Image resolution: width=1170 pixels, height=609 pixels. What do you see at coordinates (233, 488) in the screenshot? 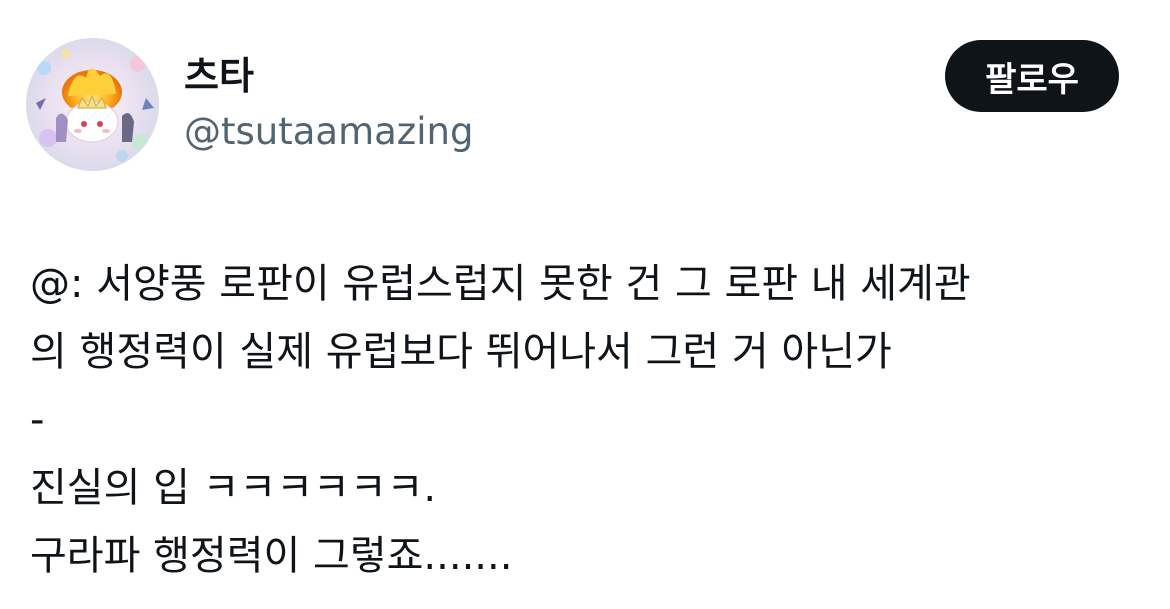
I see `tweet-text-line: 진실의 입 ㅋㅋㅋㅋㅋㅋ.` at bounding box center [233, 488].